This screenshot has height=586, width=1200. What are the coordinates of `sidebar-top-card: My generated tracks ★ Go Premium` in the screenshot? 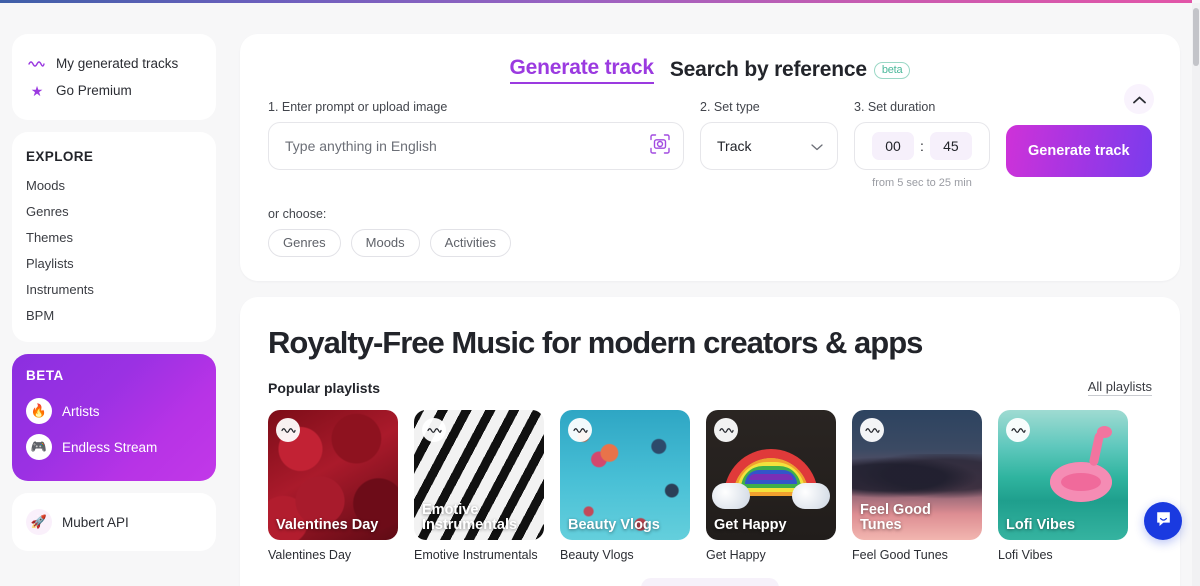 It's located at (114, 77).